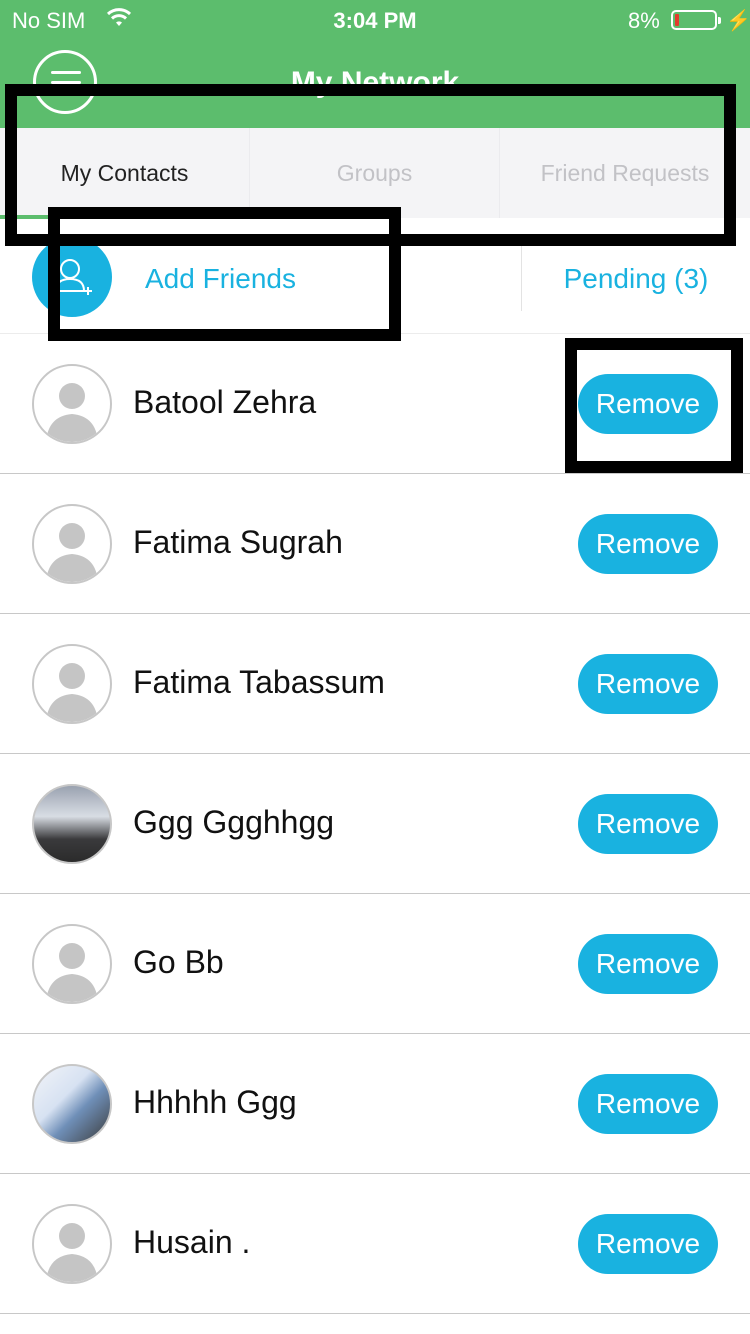 This screenshot has height=1334, width=750. Describe the element at coordinates (234, 822) in the screenshot. I see `contact-name: Ggg Ggghhgg` at that location.